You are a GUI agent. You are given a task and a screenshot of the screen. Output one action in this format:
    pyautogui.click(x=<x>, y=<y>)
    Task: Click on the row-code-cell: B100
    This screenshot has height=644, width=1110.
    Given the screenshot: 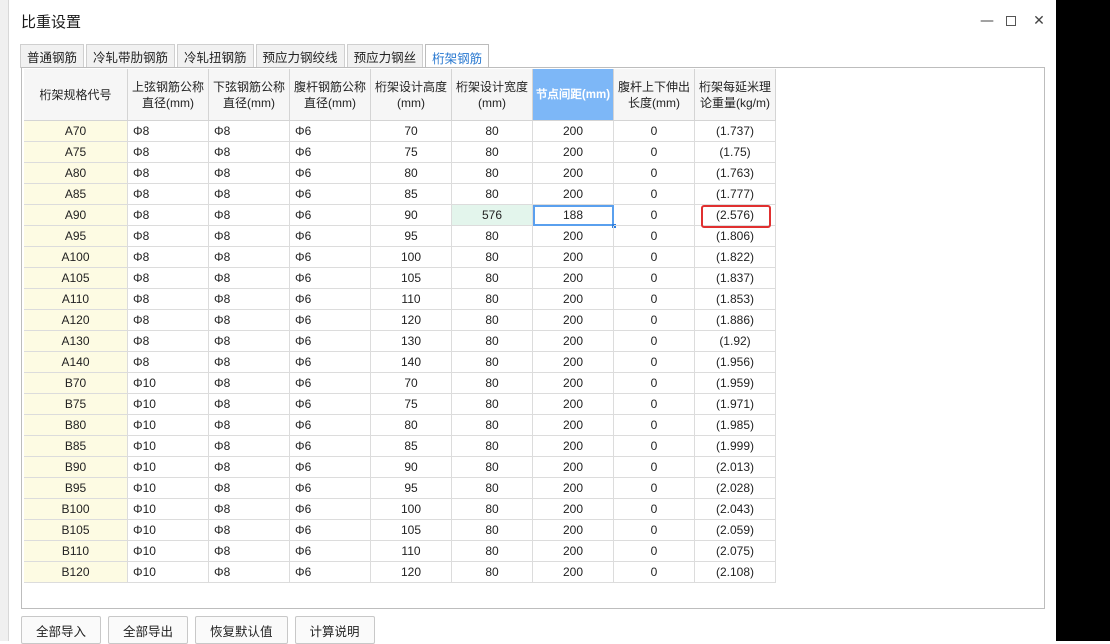 What is the action you would take?
    pyautogui.click(x=76, y=509)
    